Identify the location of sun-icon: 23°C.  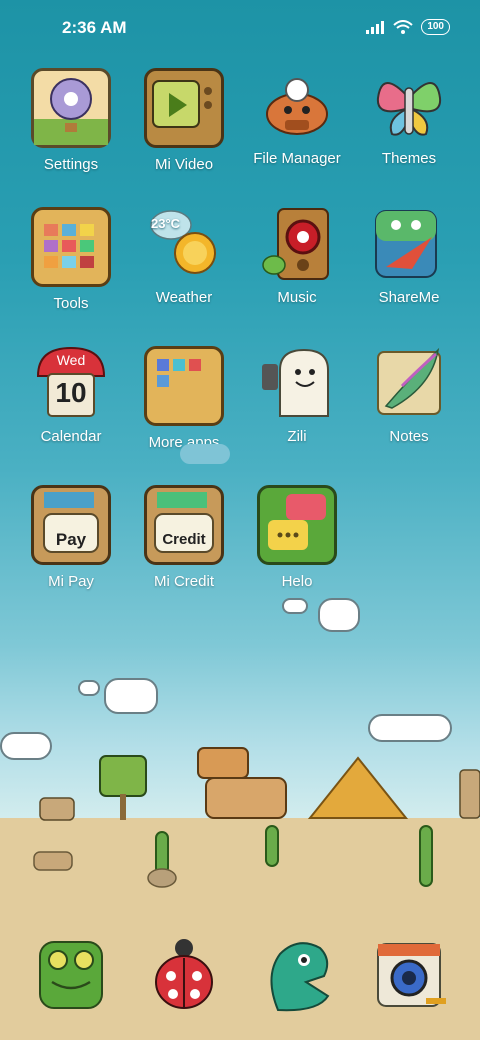
(184, 244).